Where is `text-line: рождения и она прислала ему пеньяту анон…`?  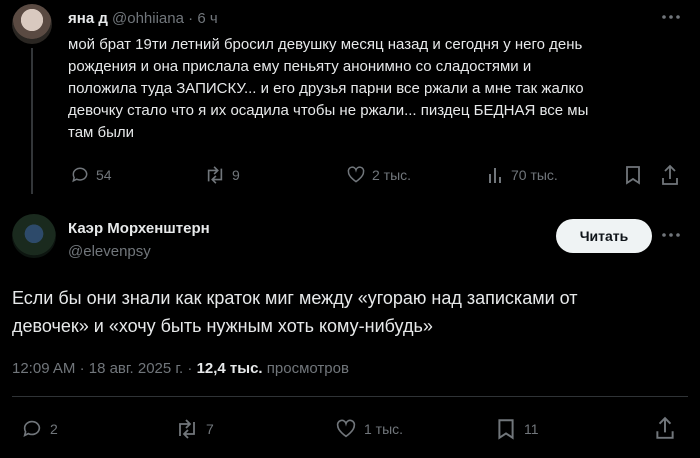
text-line: рождения и она прислала ему пеньяту анон… is located at coordinates (300, 66).